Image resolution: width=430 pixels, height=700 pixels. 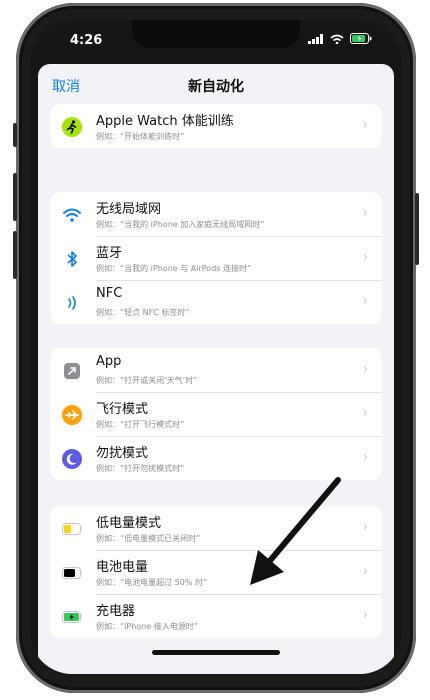 What do you see at coordinates (174, 268) in the screenshot?
I see `trigger-example: 例如：“当我的 iPhone 与 AirPods 连接时”` at bounding box center [174, 268].